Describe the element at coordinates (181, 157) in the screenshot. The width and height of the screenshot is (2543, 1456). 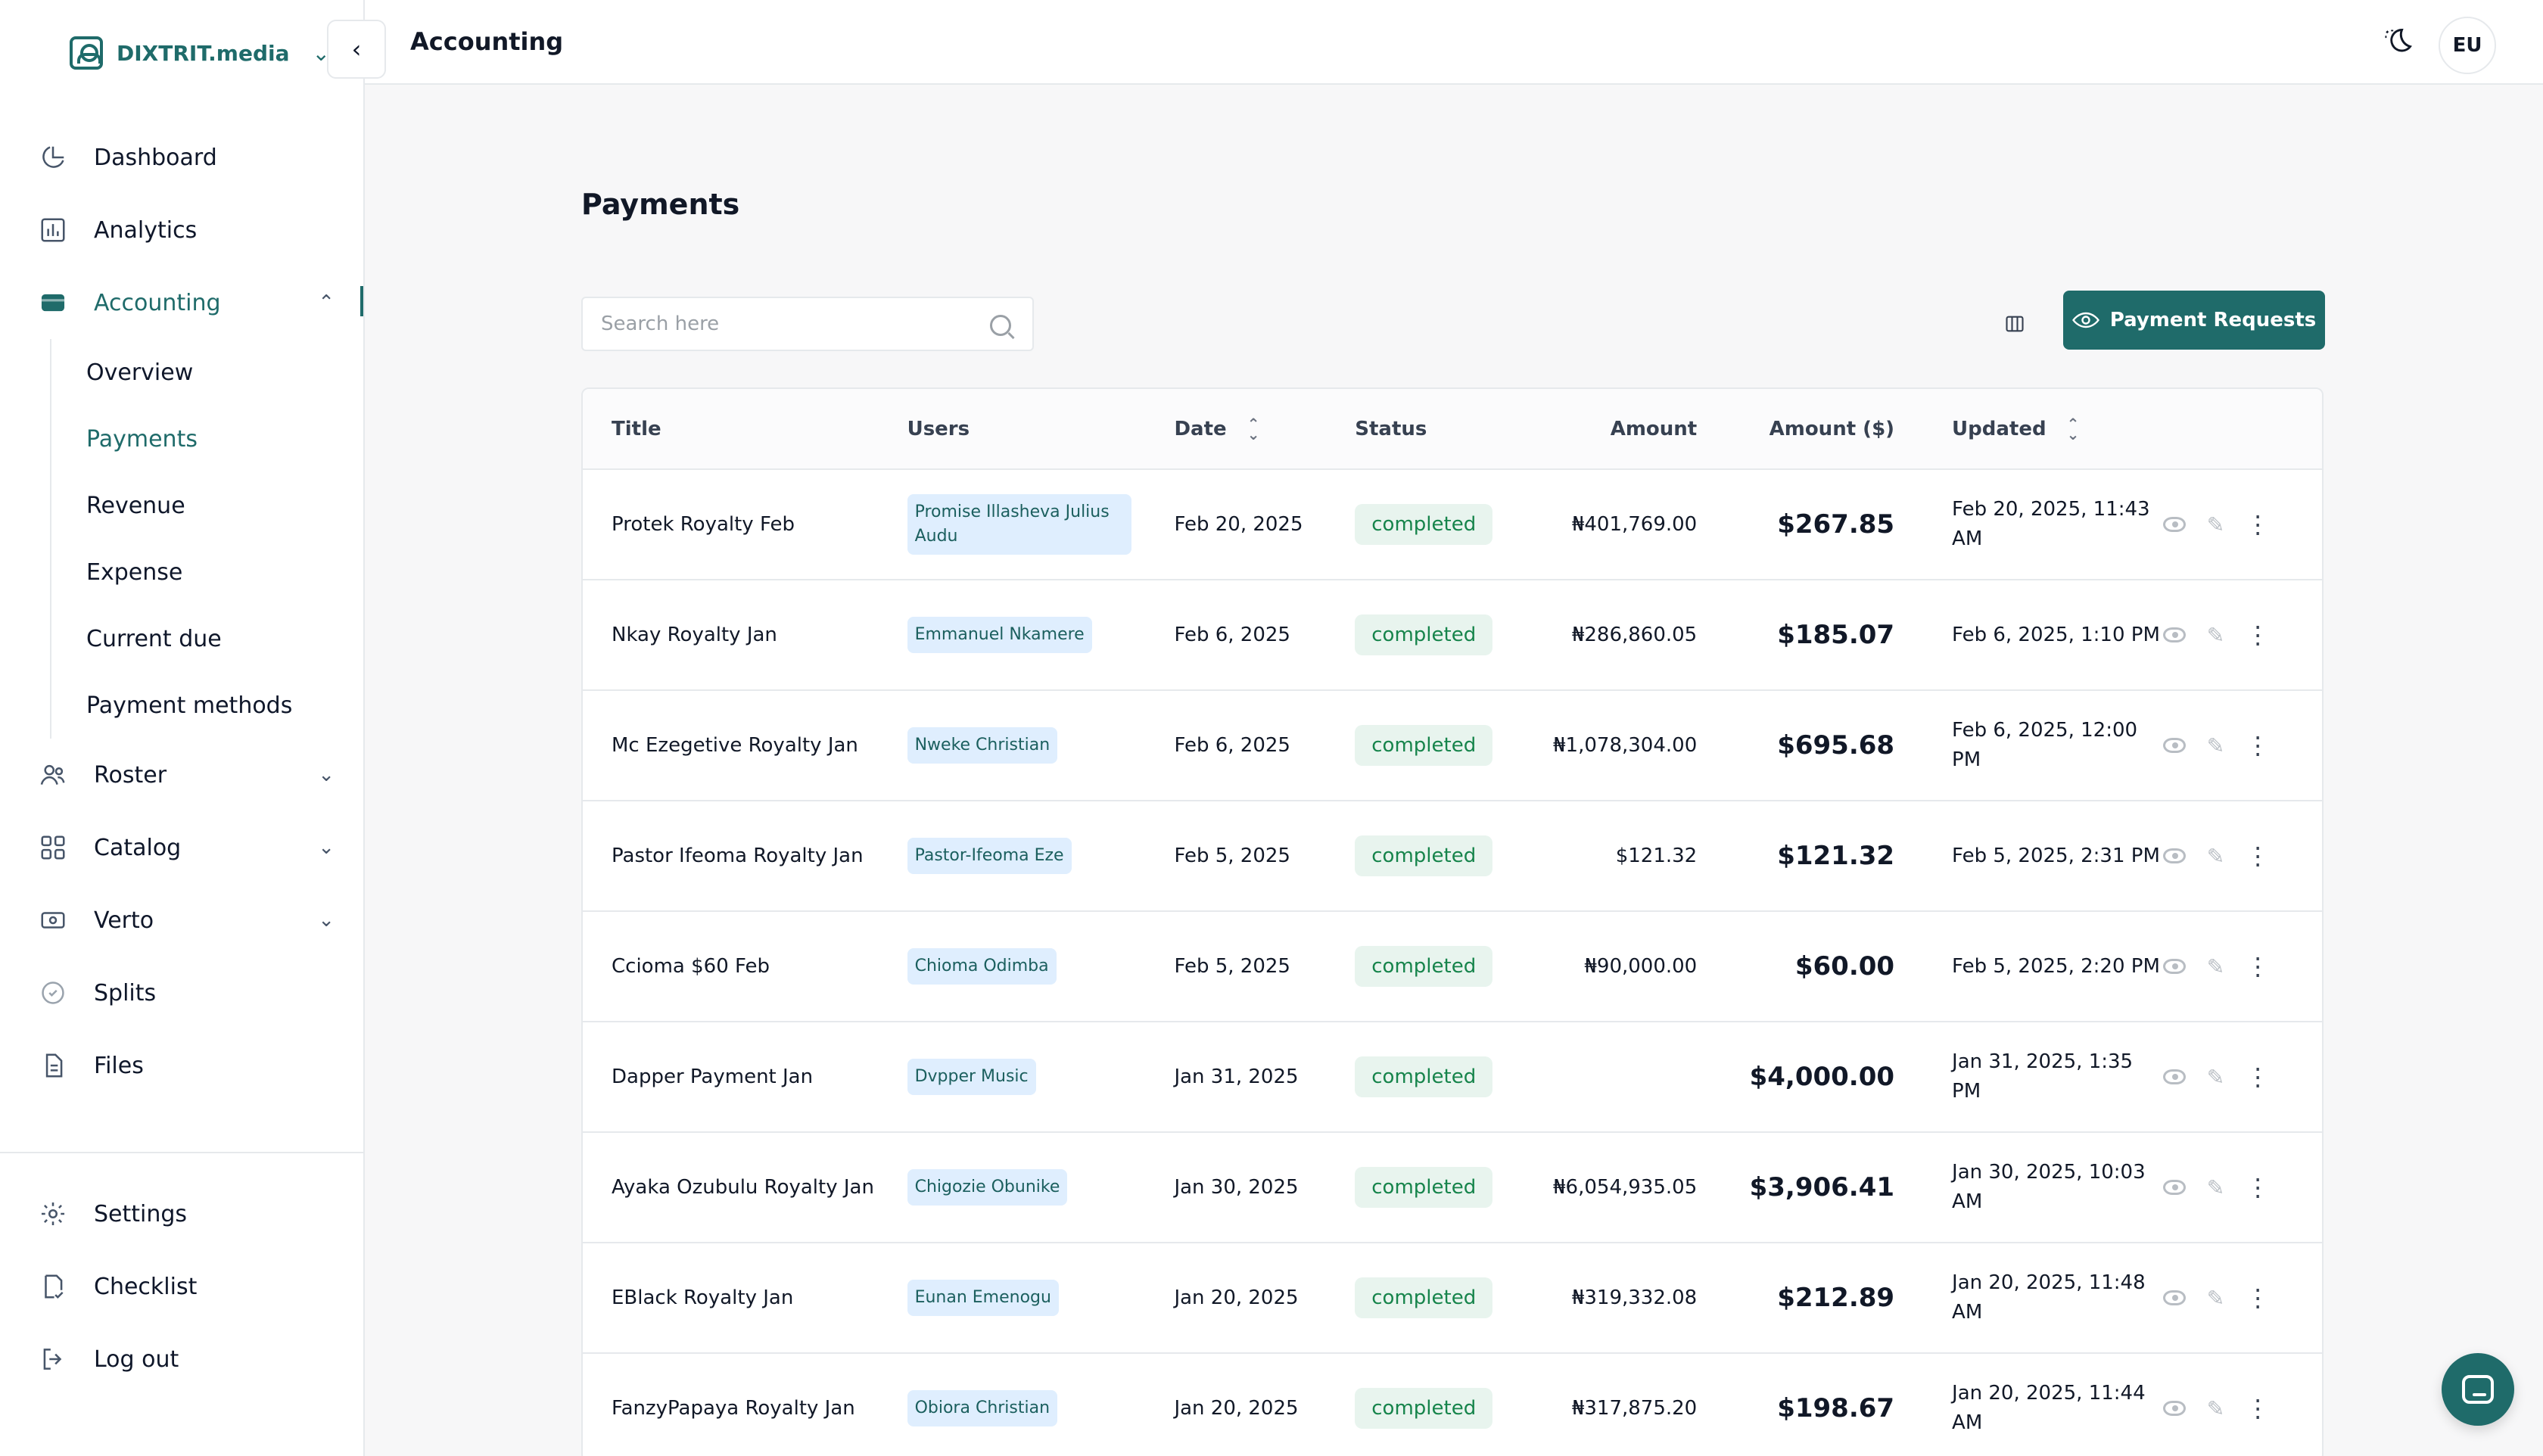
I see `sidebar-item-dashboard: Dashboard` at that location.